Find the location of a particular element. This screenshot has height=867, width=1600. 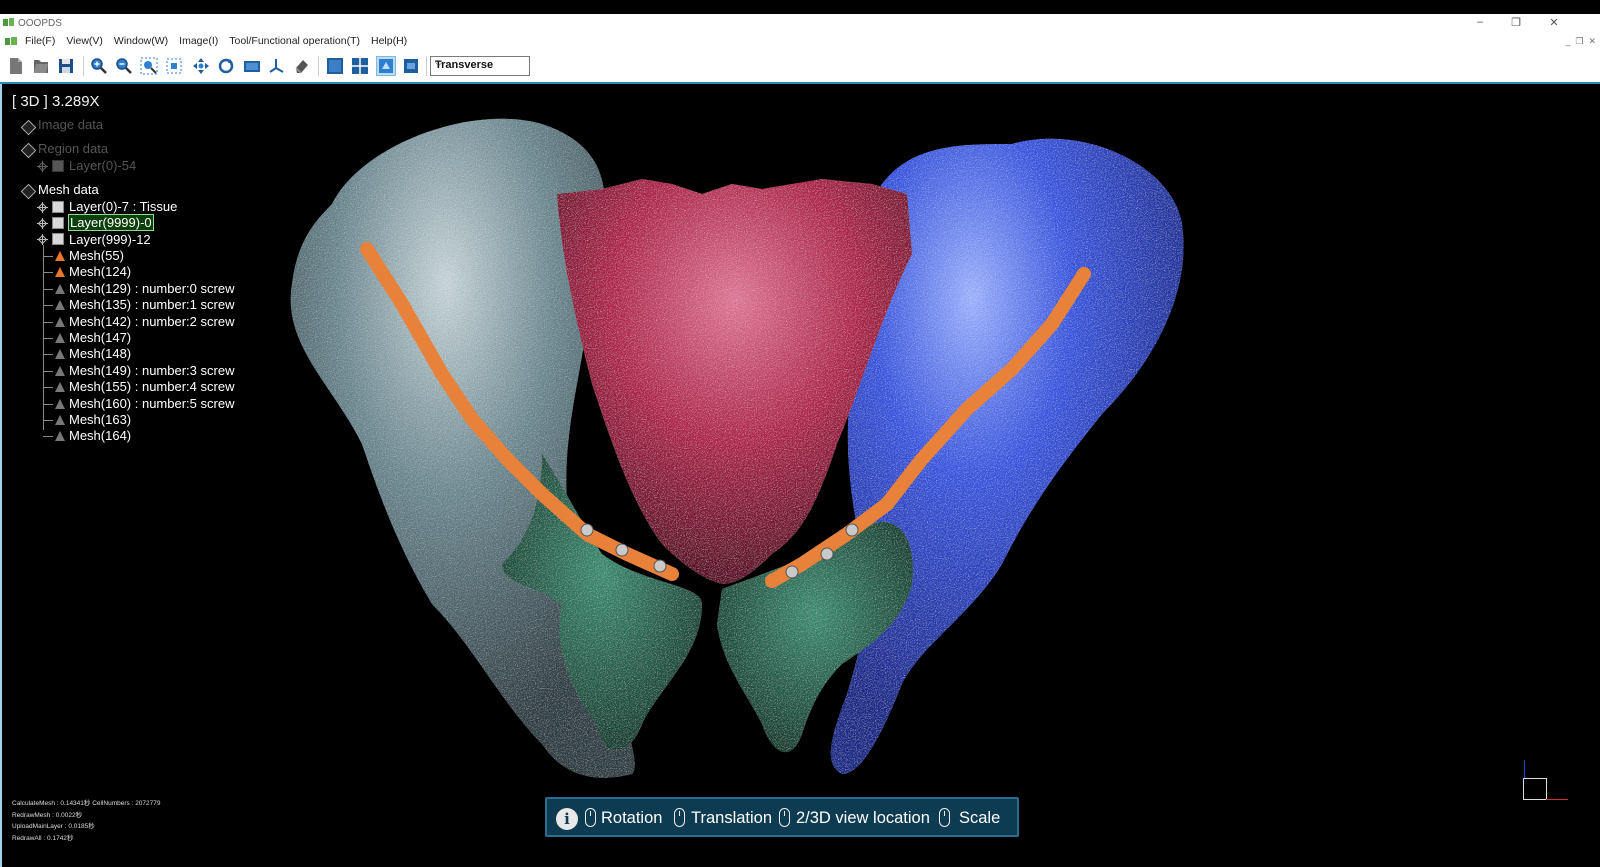

zoom-in-button is located at coordinates (99, 66).